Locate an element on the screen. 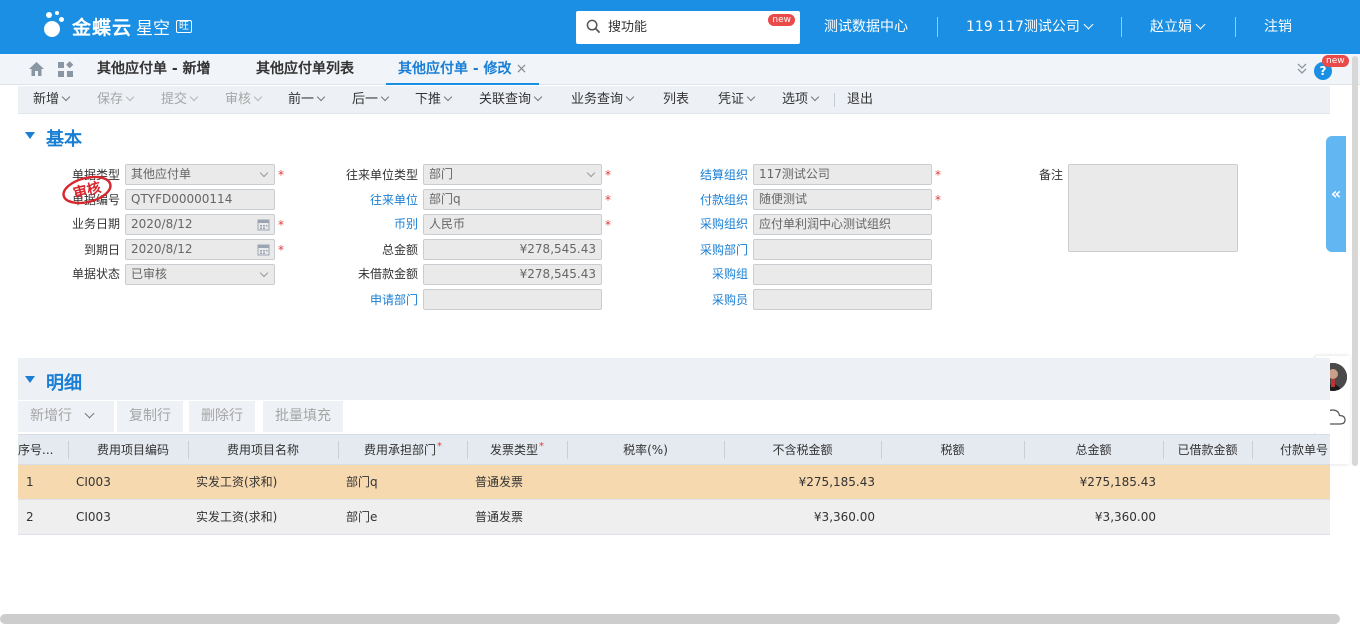 The image size is (1360, 625). bill-type-value: 其他应付单 is located at coordinates (161, 174).